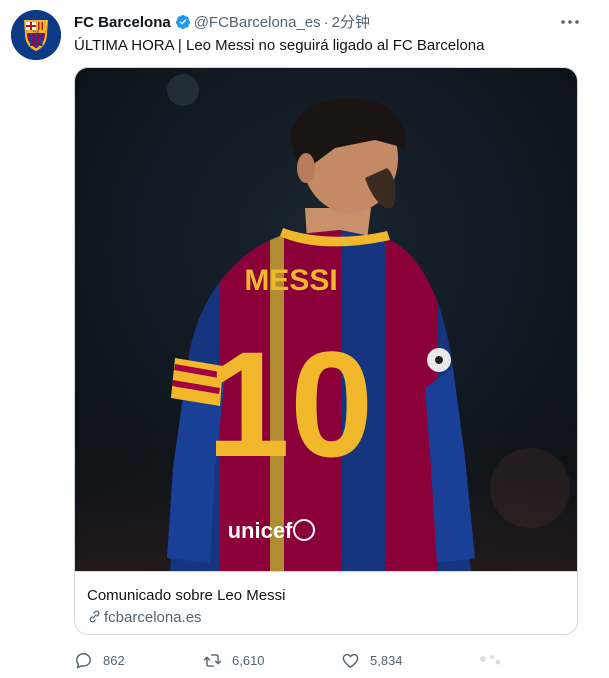 This screenshot has height=678, width=609. What do you see at coordinates (122, 22) in the screenshot?
I see `author-name: FC Barcelona` at bounding box center [122, 22].